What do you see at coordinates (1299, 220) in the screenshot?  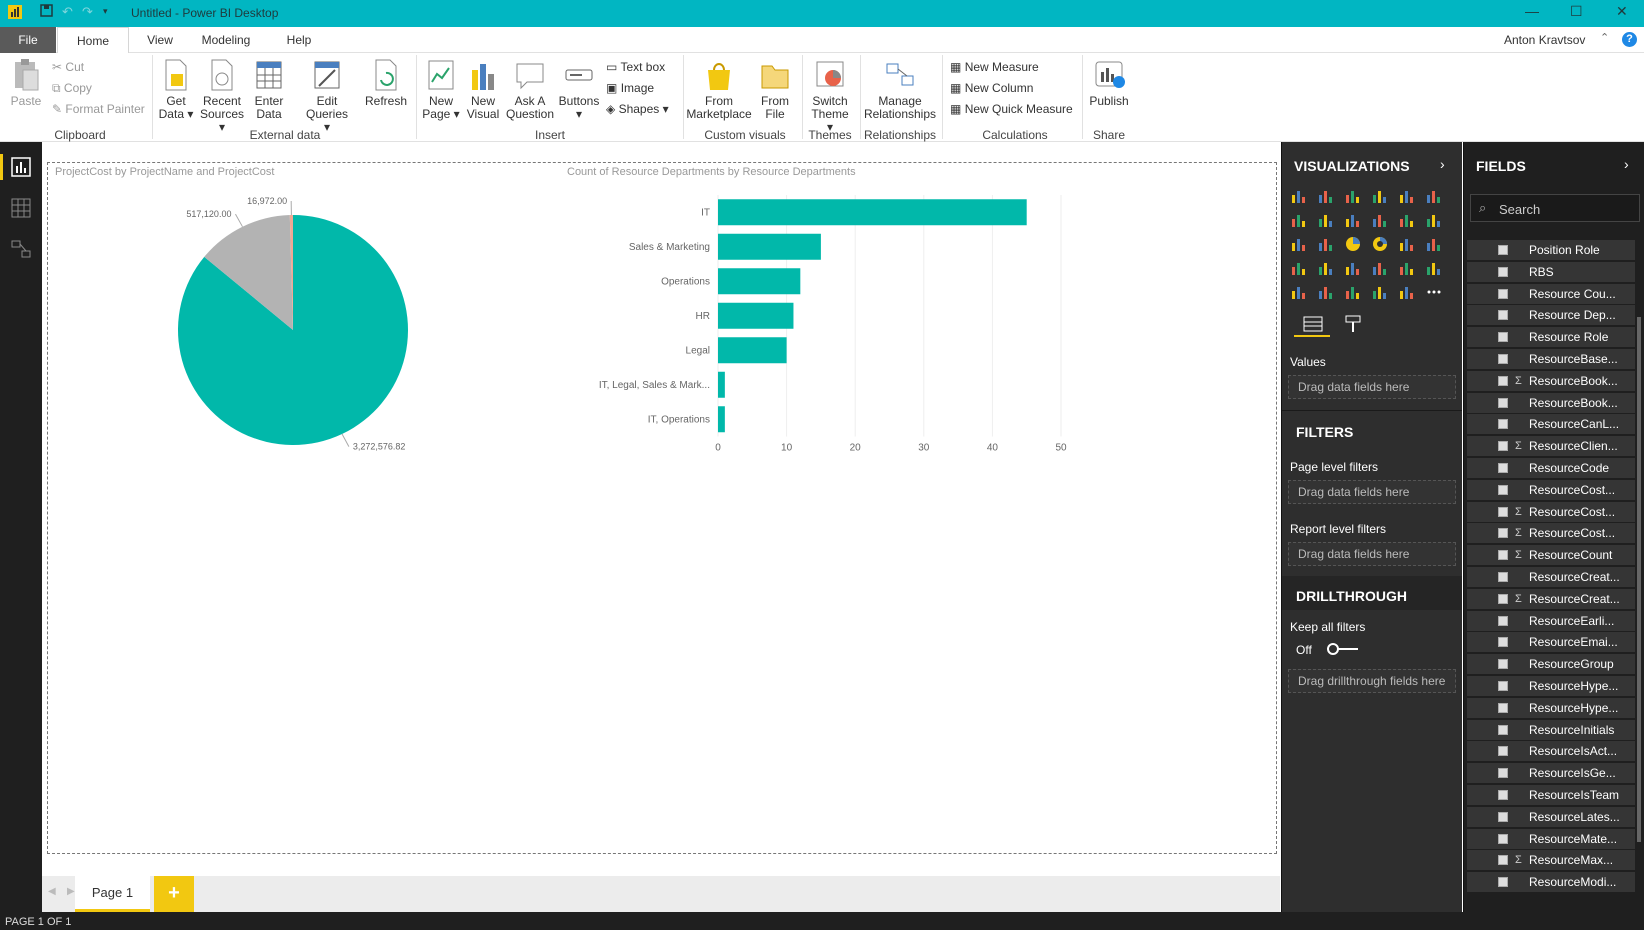 I see `line-chart-icon` at bounding box center [1299, 220].